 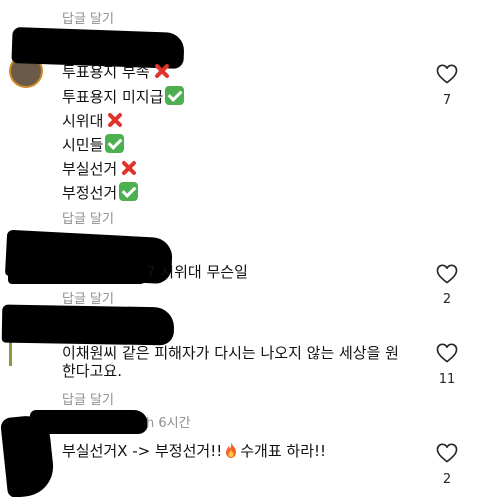 I want to click on comment-meta: h 6시간, so click(x=168, y=424).